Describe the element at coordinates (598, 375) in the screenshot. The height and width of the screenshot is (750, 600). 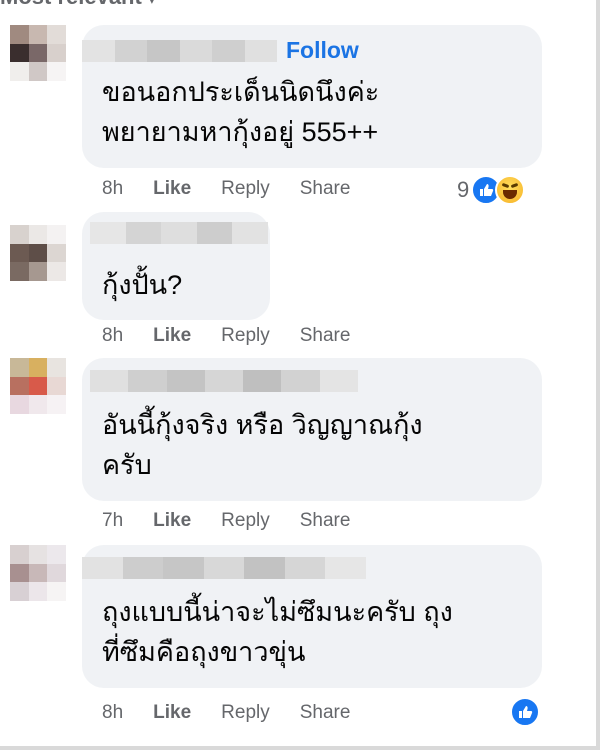
I see `window-frame-right` at that location.